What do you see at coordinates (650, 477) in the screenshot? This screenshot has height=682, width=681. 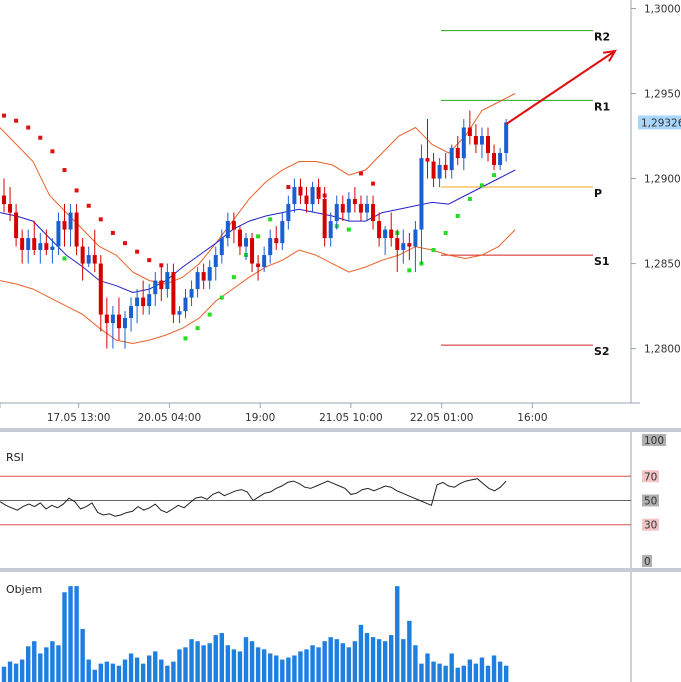 I see `rsi-tick-label: 70` at bounding box center [650, 477].